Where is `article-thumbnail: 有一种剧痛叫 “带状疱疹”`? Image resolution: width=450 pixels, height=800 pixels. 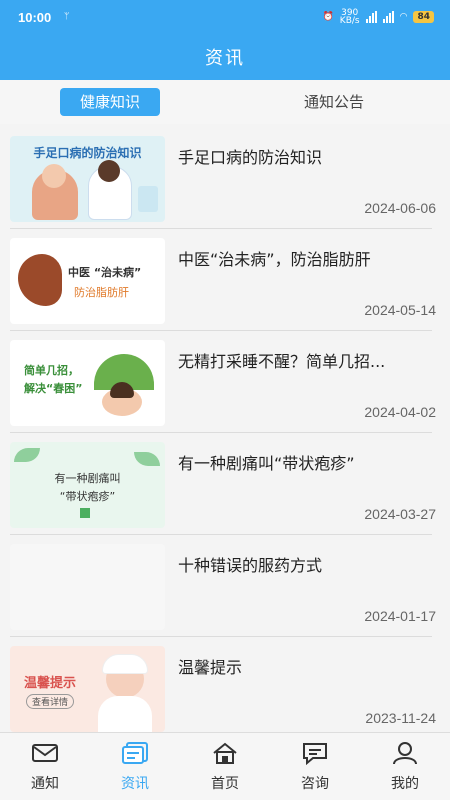
article-thumbnail: 有一种剧痛叫 “带状疱疹” is located at coordinates (87, 485).